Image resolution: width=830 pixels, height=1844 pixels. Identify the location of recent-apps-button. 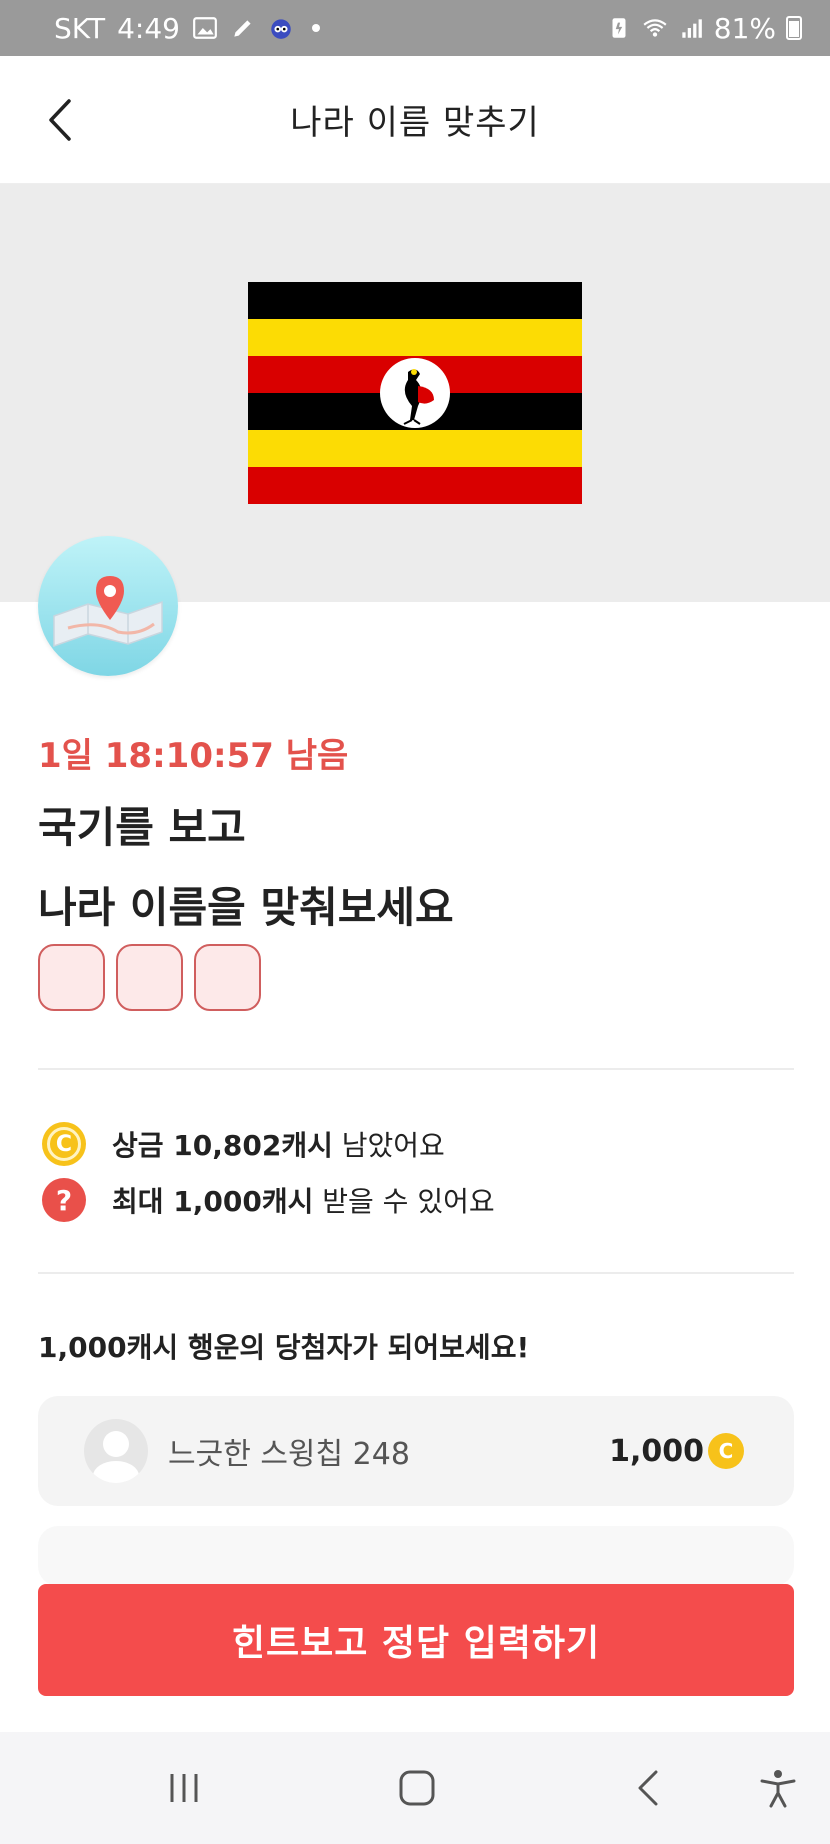
(184, 1788).